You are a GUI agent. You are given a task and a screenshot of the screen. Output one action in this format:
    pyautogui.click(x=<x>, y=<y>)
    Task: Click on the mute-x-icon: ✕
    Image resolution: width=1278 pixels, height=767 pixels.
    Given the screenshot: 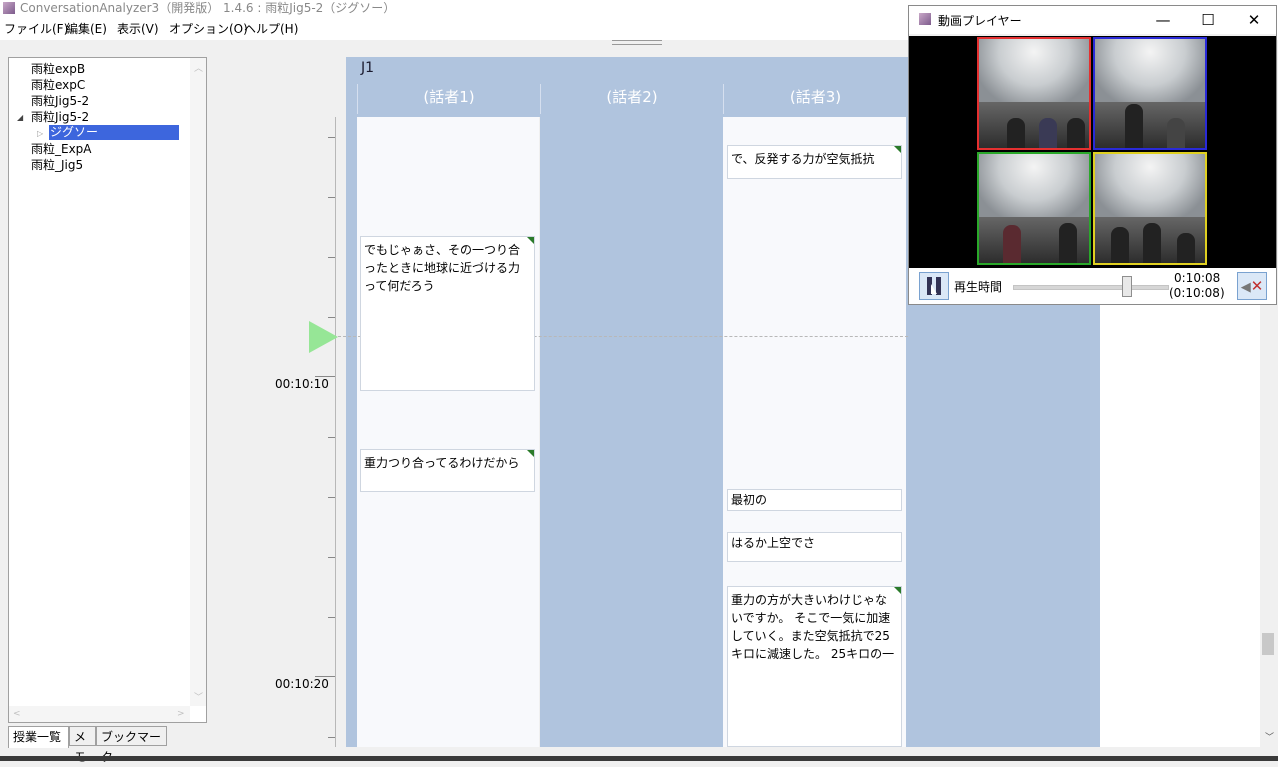 What is the action you would take?
    pyautogui.click(x=1257, y=286)
    